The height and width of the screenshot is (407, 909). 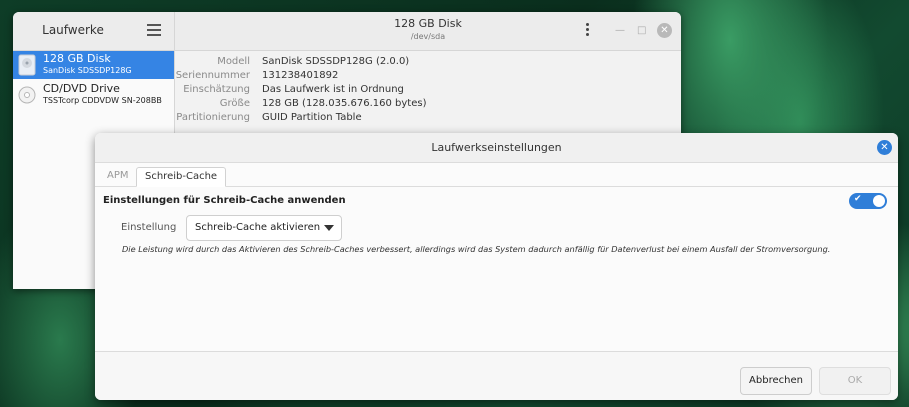 I want to click on drive-model: TSSTcorp CDDVDW SN-208BB, so click(x=102, y=100).